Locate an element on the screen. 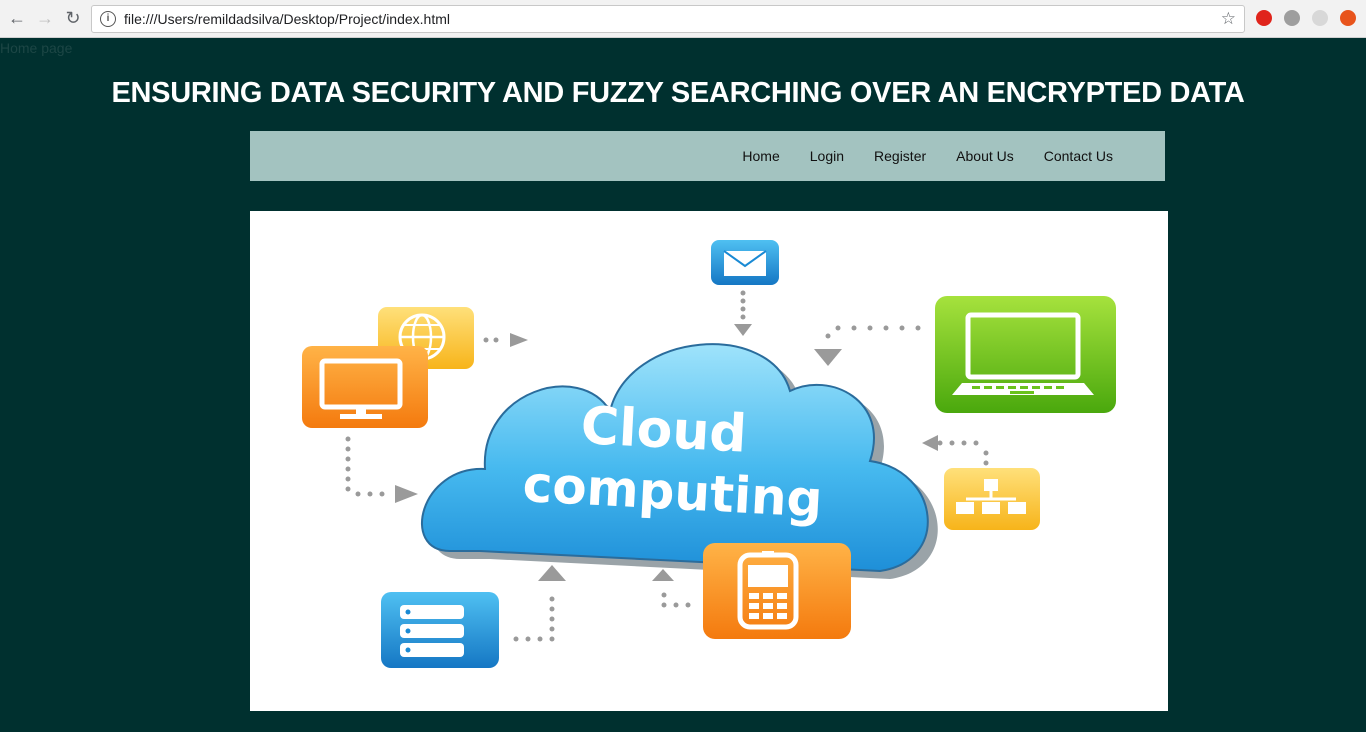 The height and width of the screenshot is (732, 1366). opera-extension-icon is located at coordinates (1264, 18).